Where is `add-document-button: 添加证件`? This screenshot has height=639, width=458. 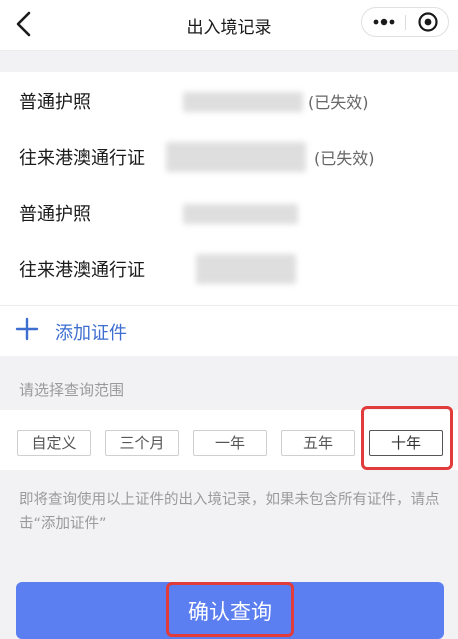
add-document-button: 添加证件 is located at coordinates (229, 329).